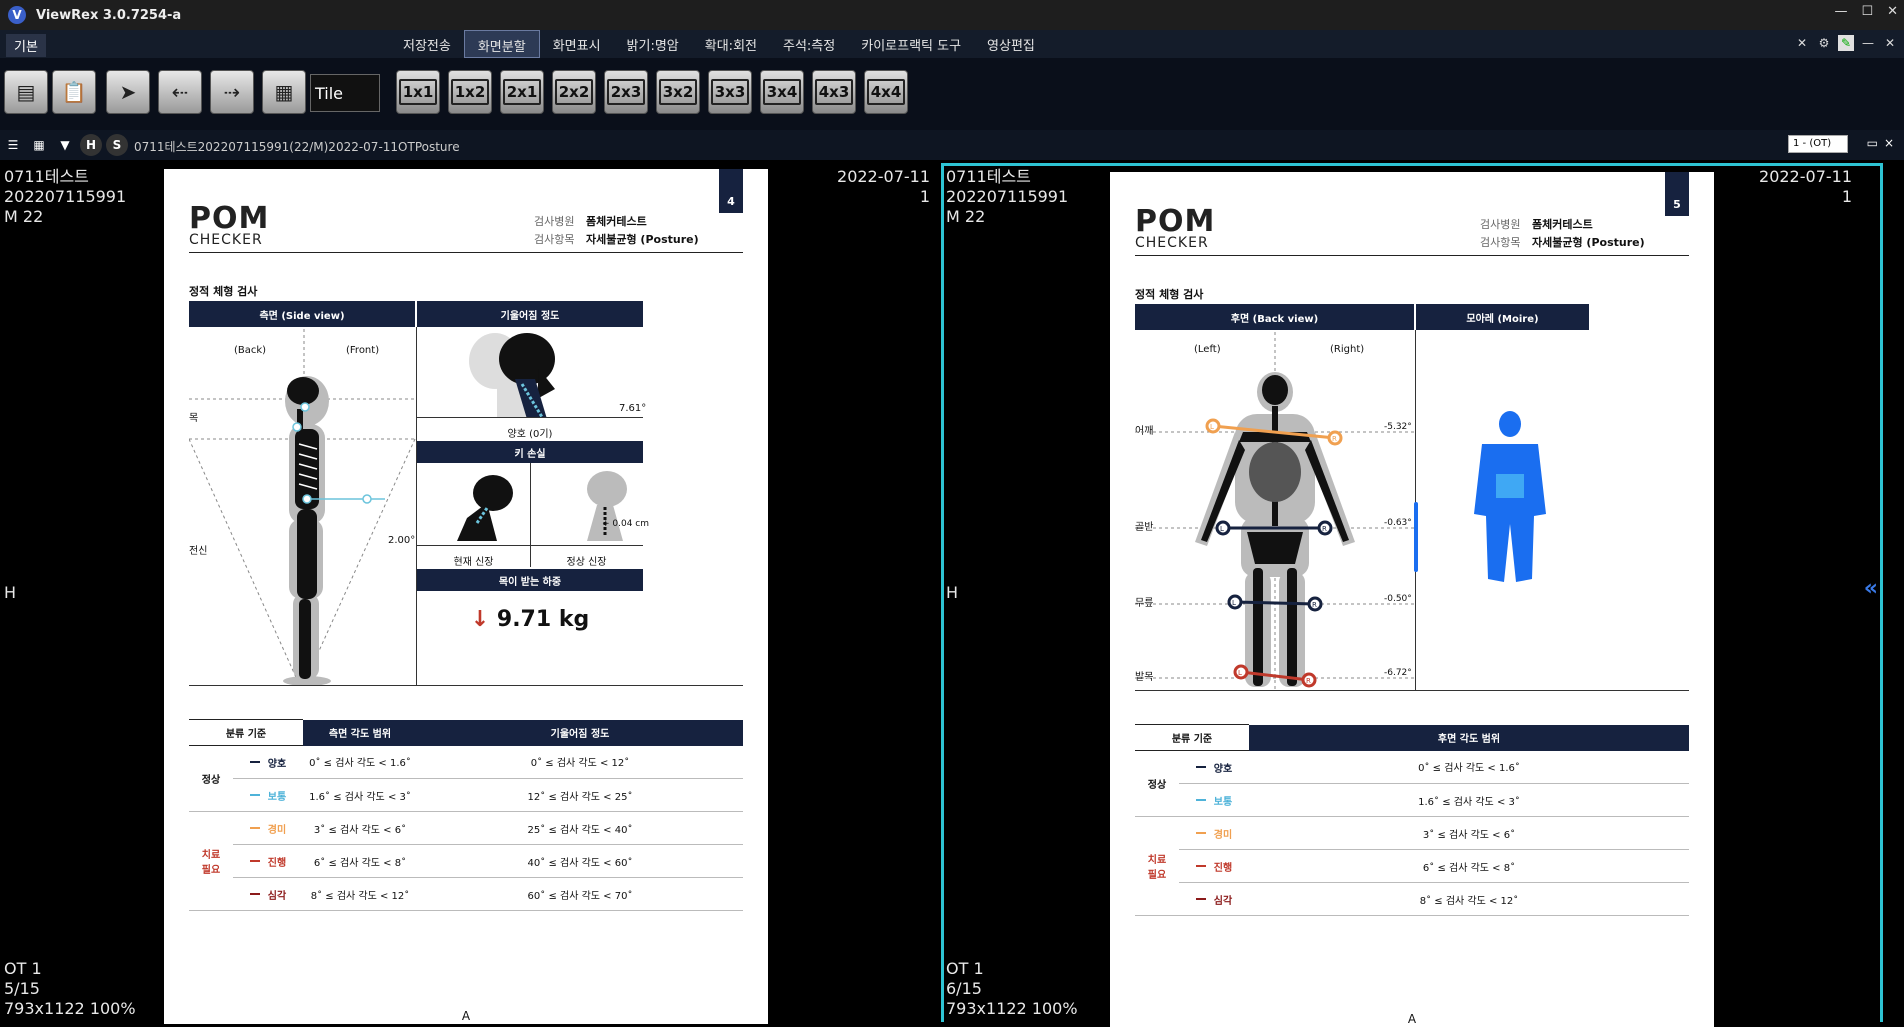 Image resolution: width=1904 pixels, height=1027 pixels. Describe the element at coordinates (1889, 143) in the screenshot. I see `close-viewport-icon: ×` at that location.